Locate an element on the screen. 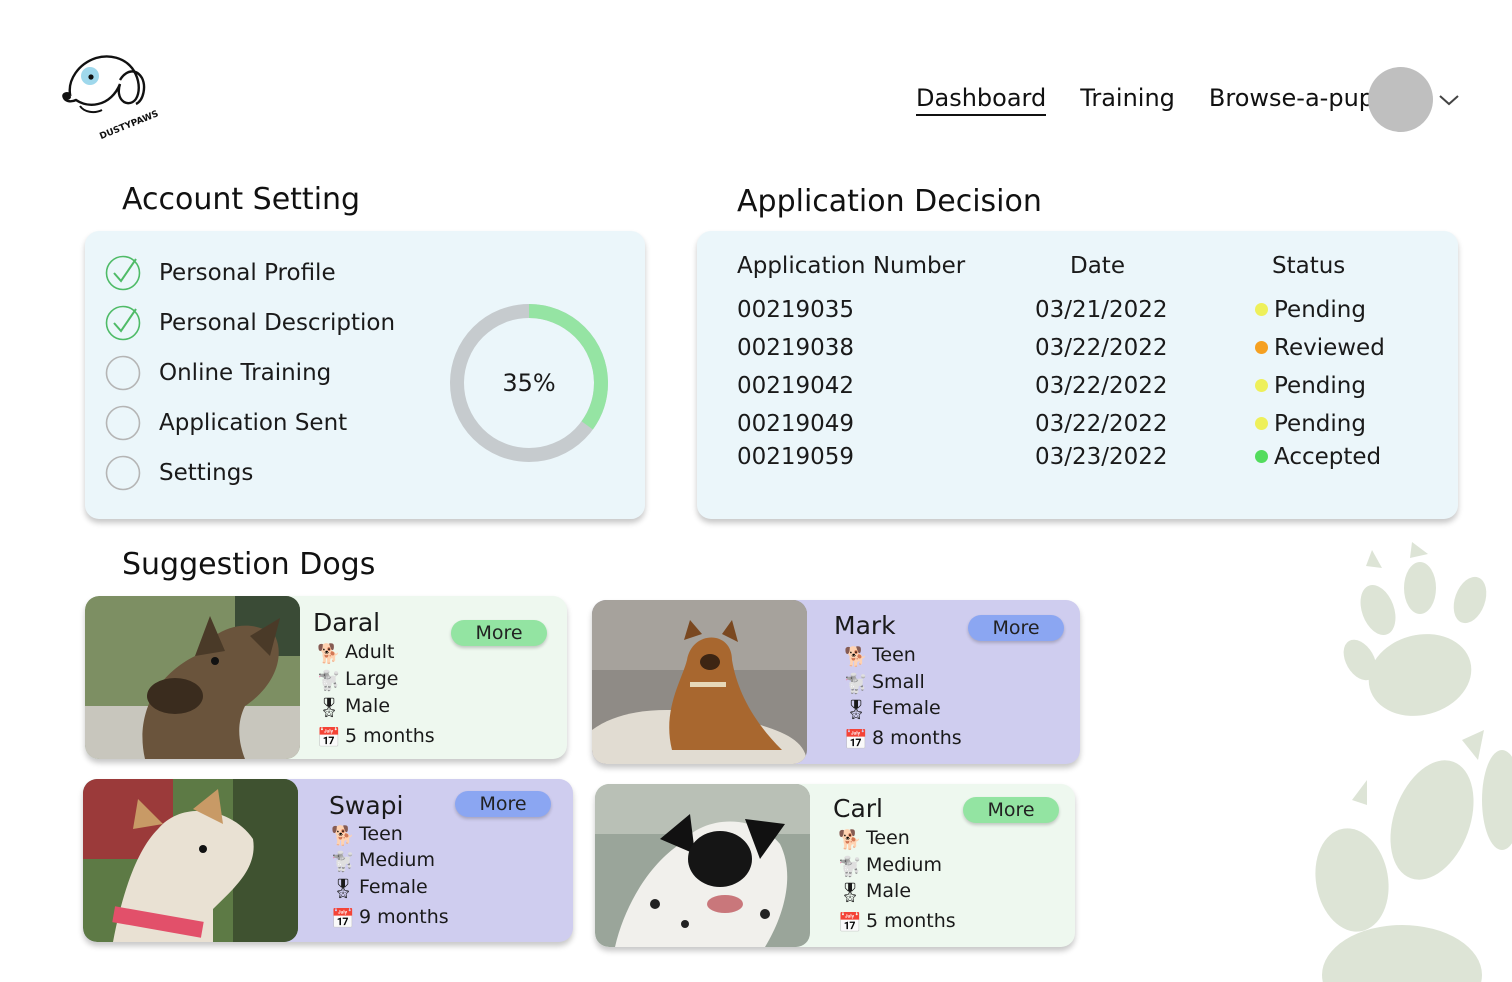 The height and width of the screenshot is (982, 1512). account-item-label: Personal Description is located at coordinates (277, 323).